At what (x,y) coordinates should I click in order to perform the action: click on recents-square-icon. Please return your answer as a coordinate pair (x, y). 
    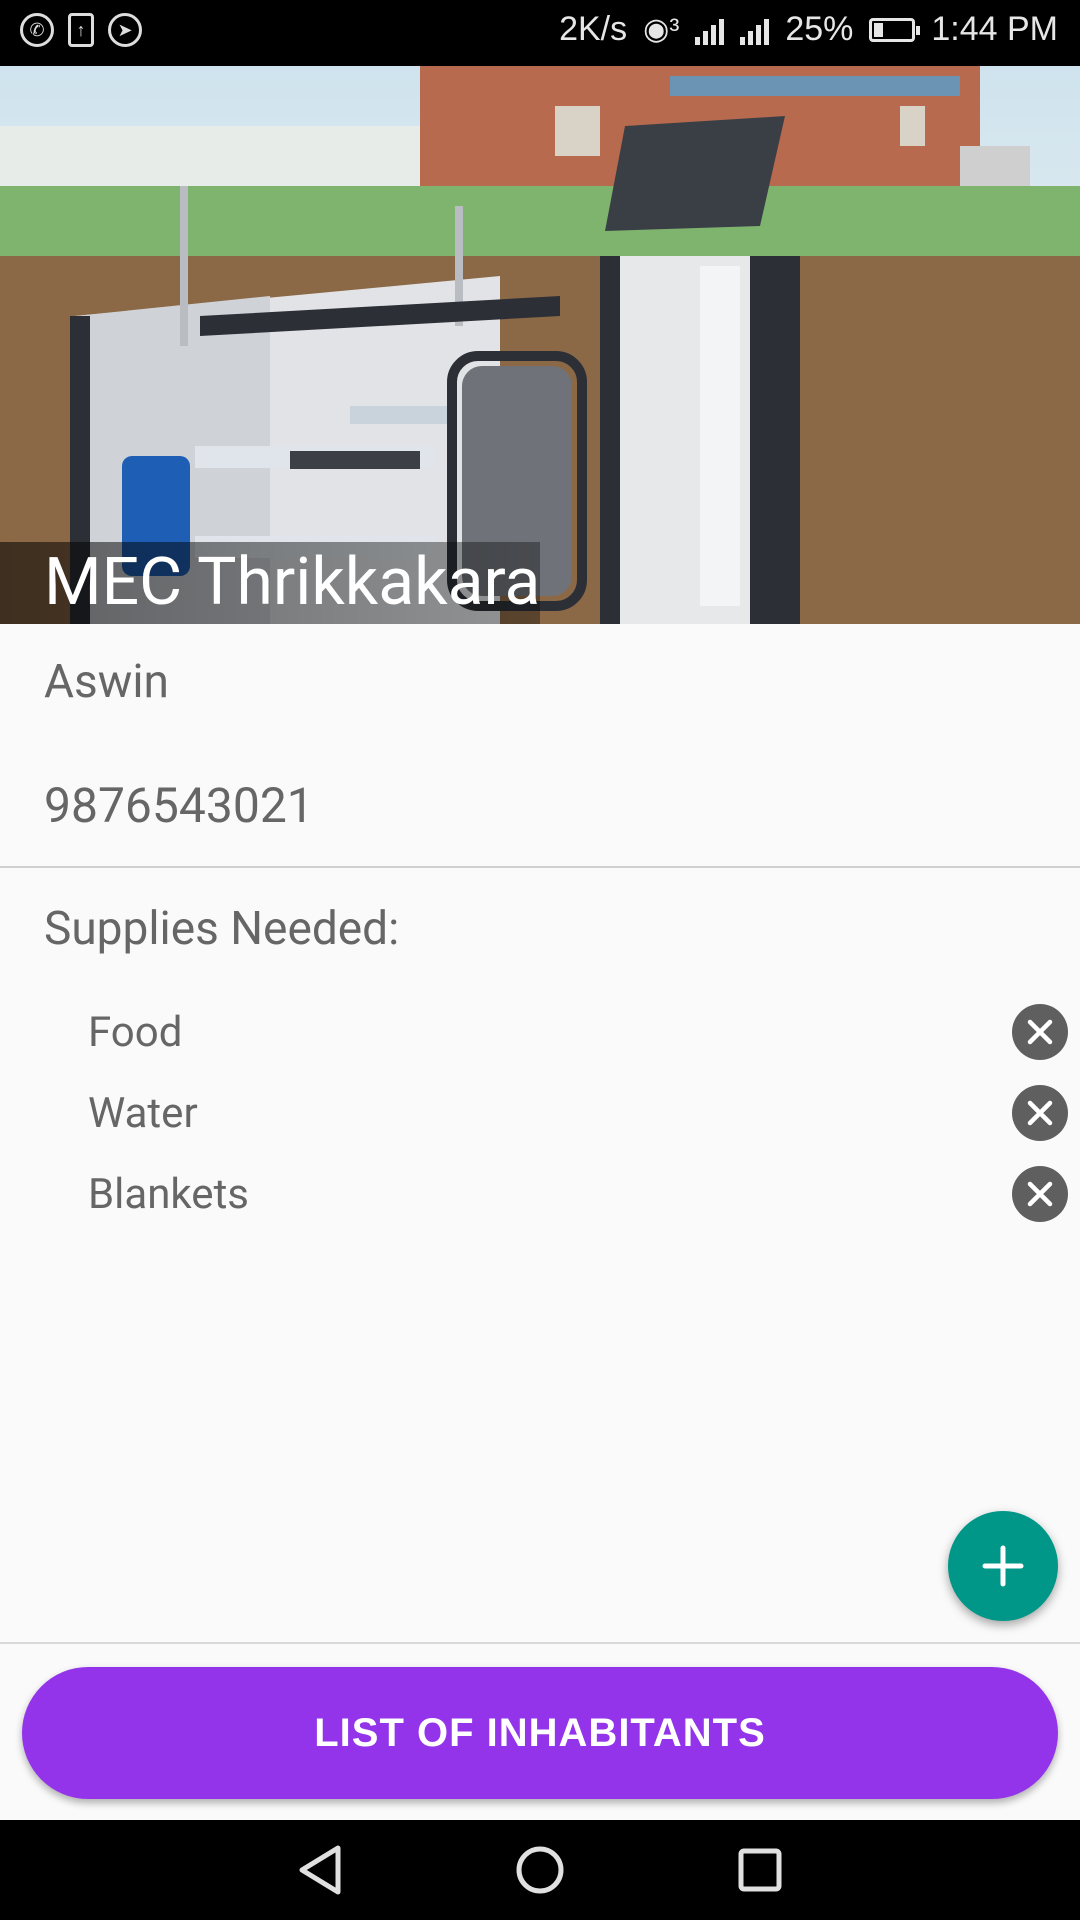
    Looking at the image, I should click on (760, 1870).